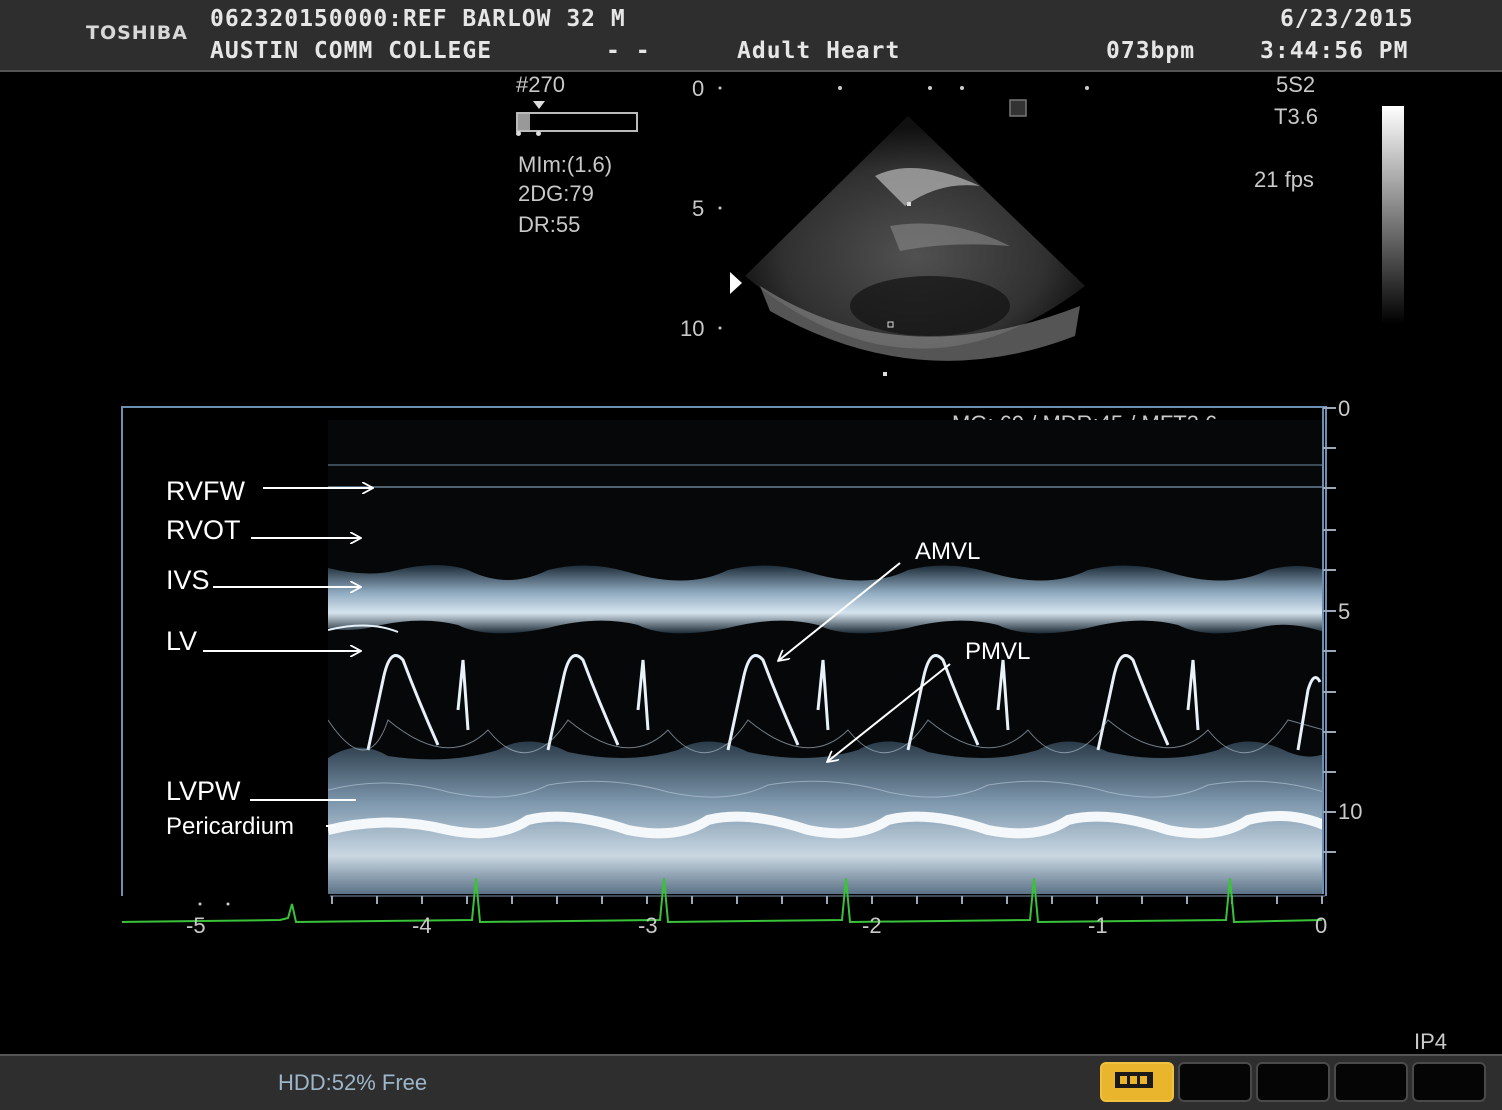  I want to click on preset-label: IP4, so click(1431, 1041).